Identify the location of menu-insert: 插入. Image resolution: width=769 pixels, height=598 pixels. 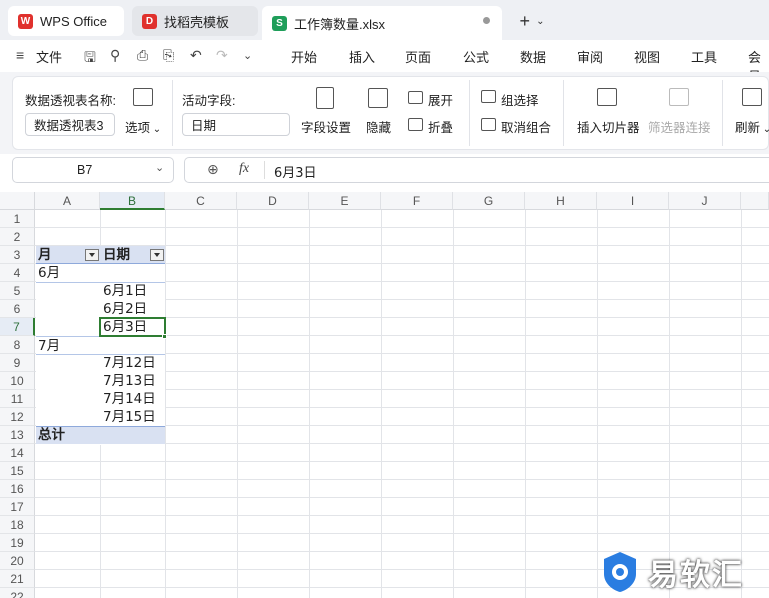
(362, 56).